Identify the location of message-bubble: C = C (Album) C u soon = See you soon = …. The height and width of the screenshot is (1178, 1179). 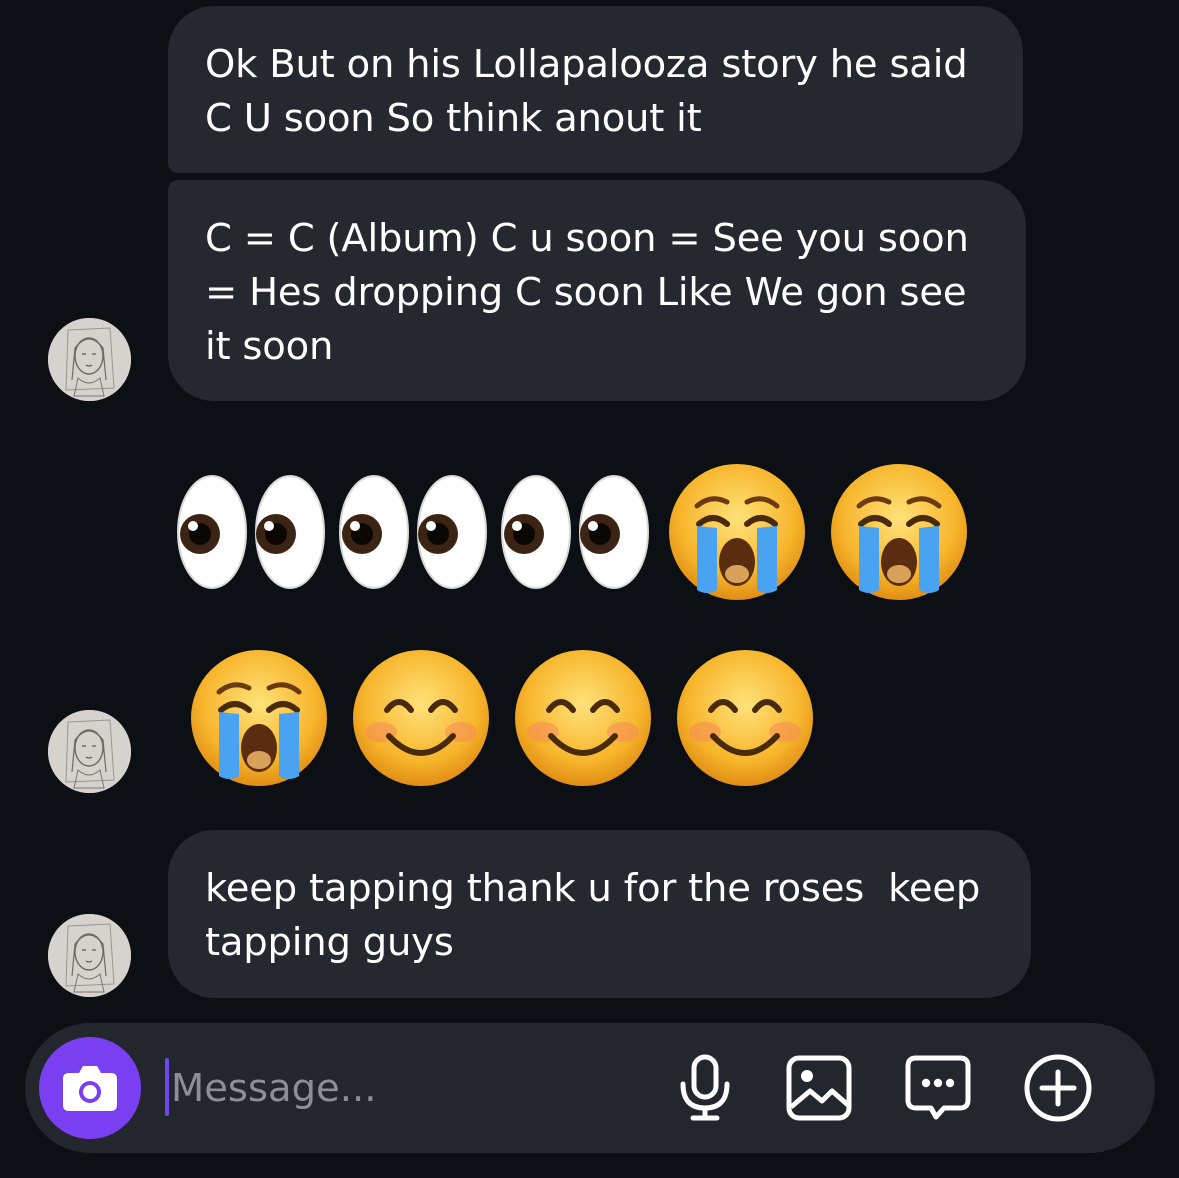
(597, 290).